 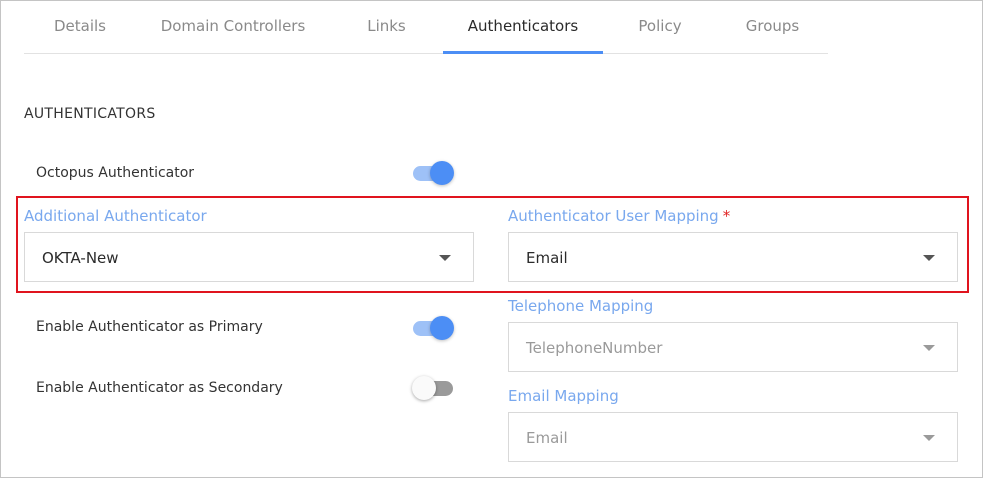 What do you see at coordinates (523, 27) in the screenshot?
I see `tab-authenticators: Authenticators` at bounding box center [523, 27].